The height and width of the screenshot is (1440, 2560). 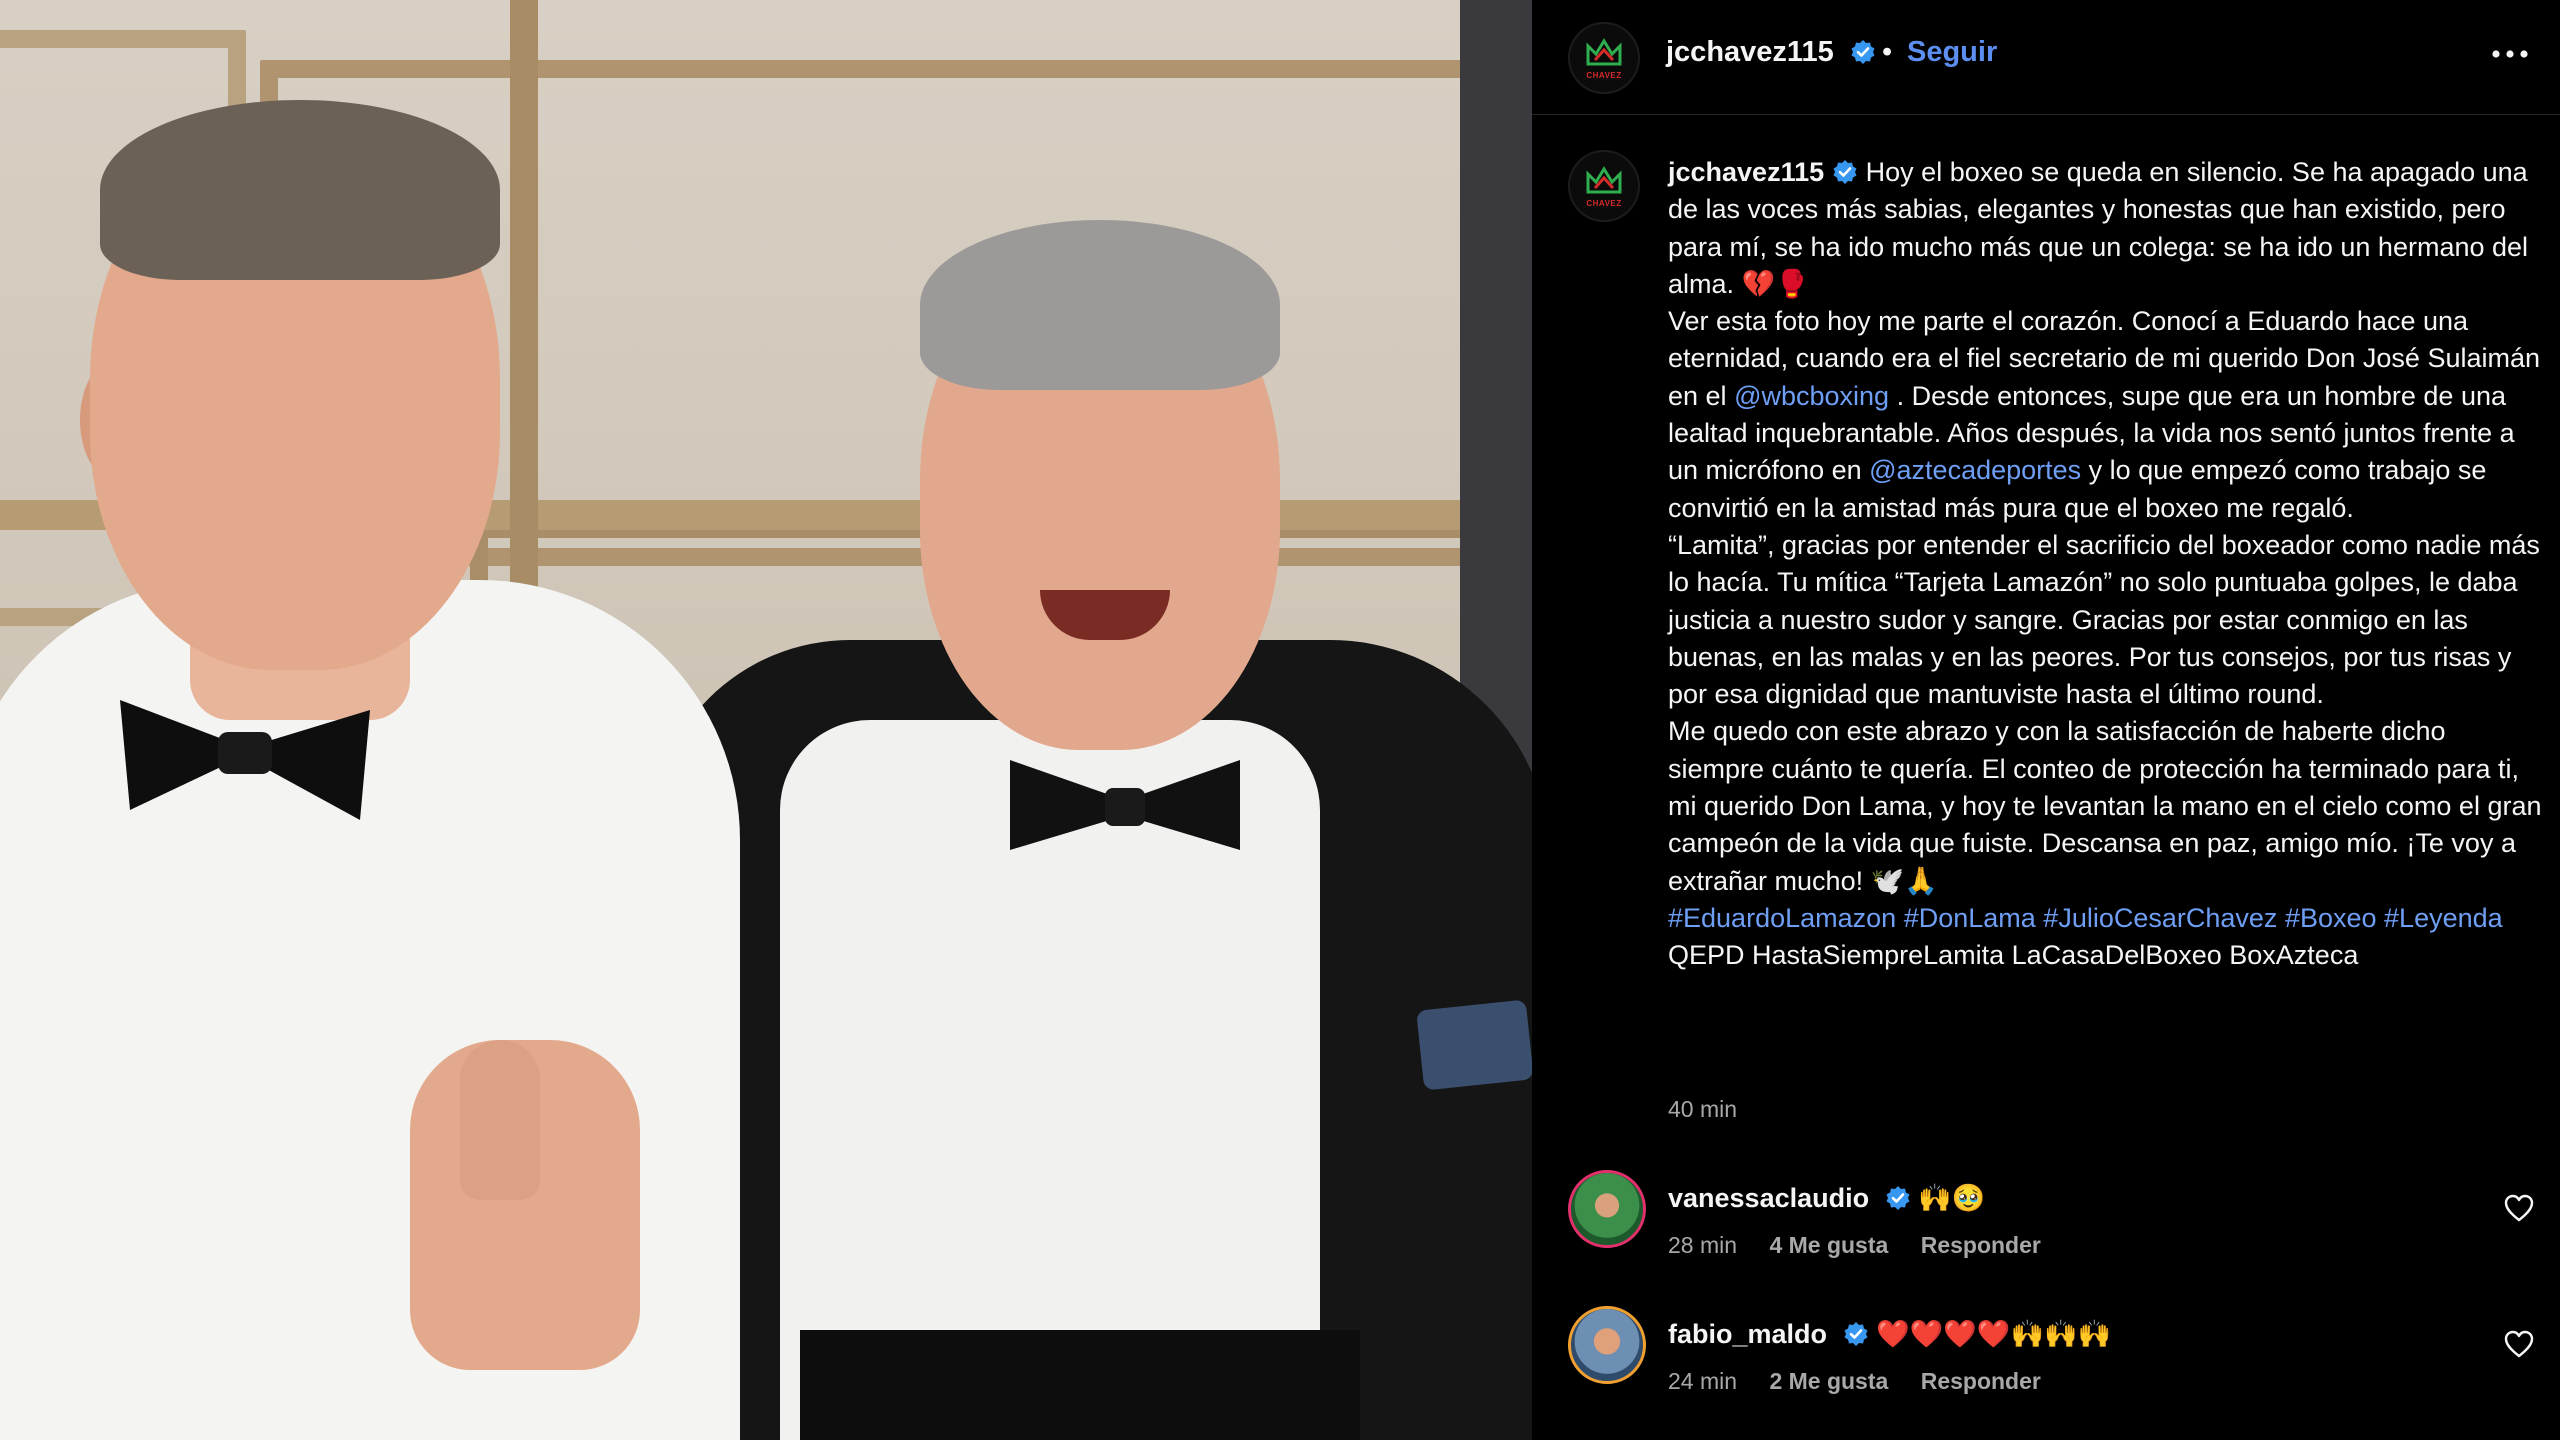 I want to click on avatar: CHAVEZ, so click(x=1604, y=58).